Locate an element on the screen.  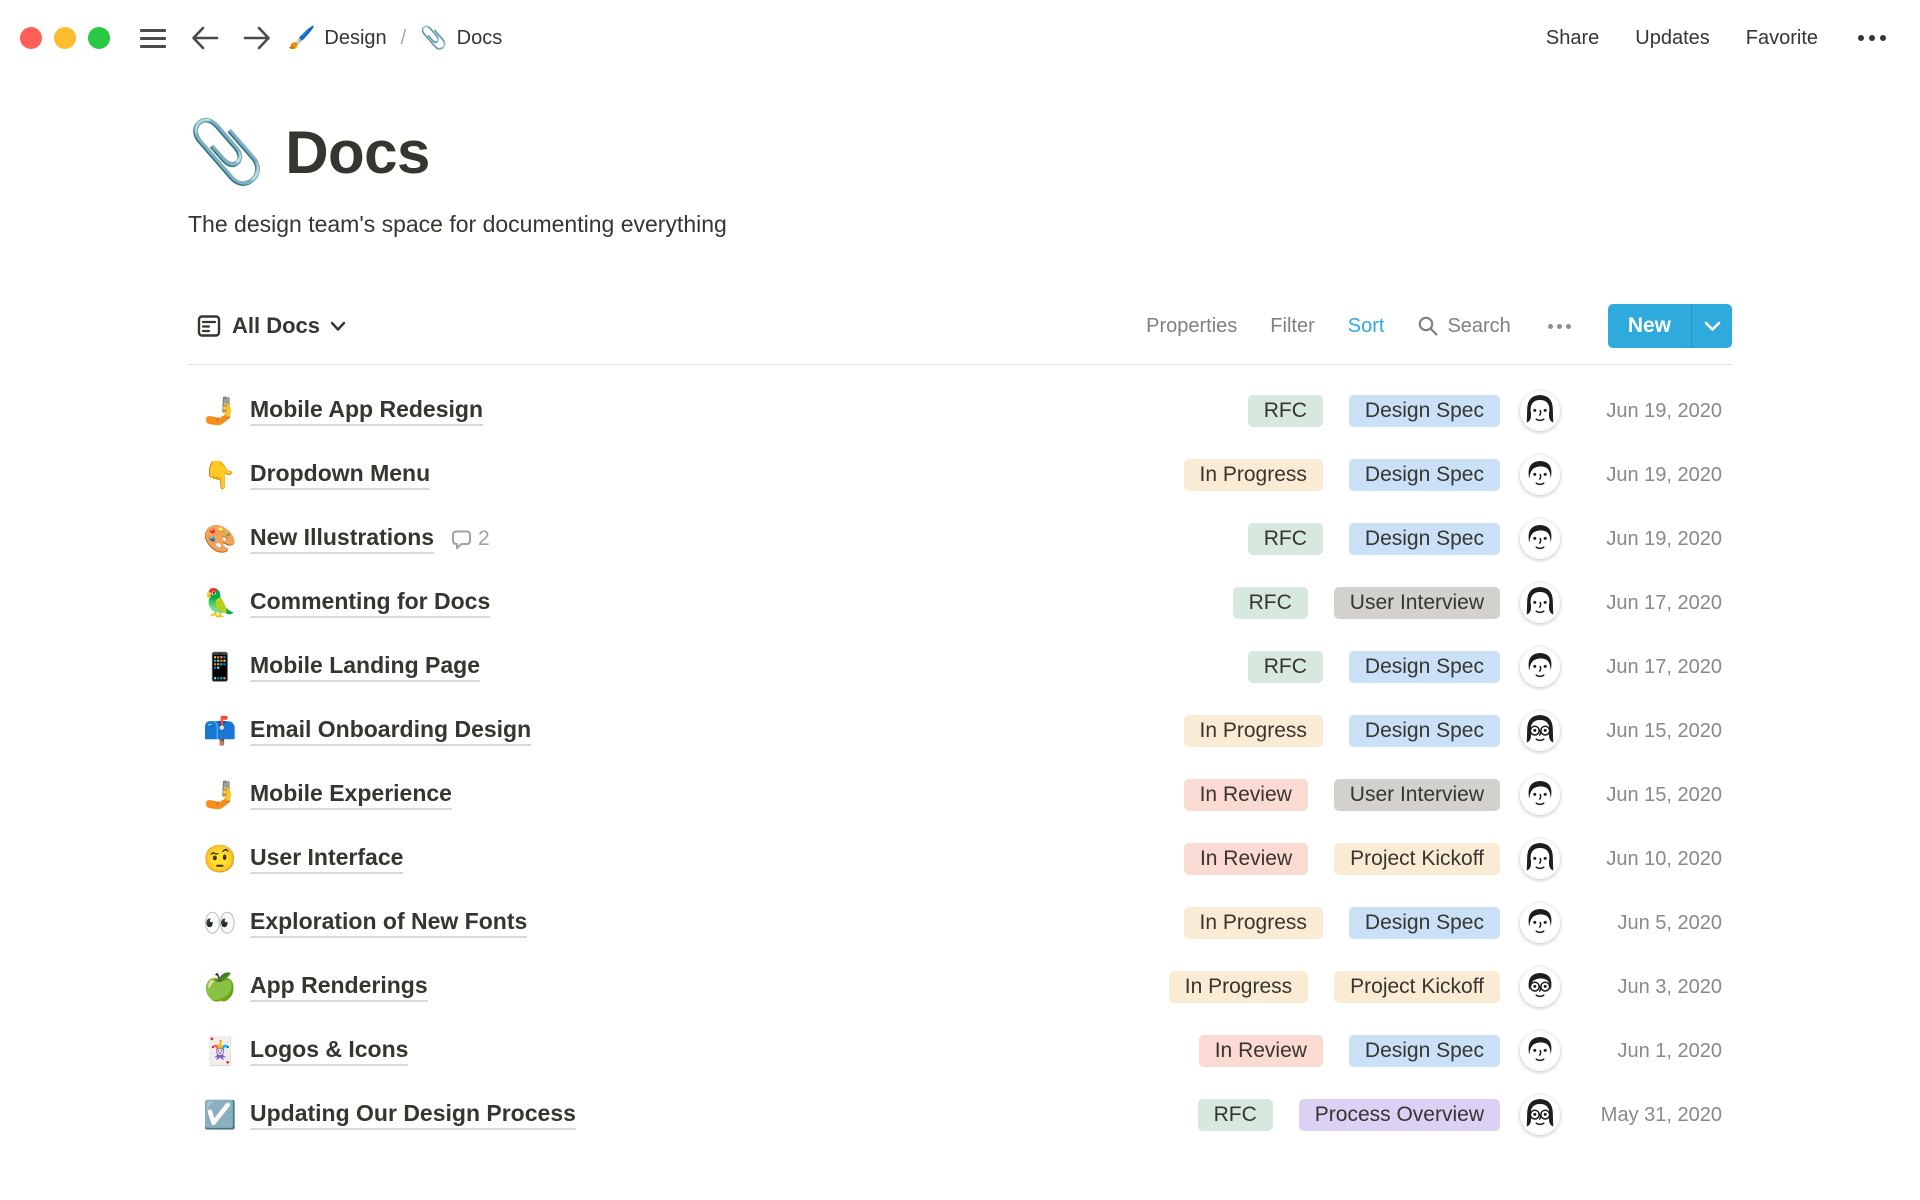
doc-date: Jun 1, 2020 is located at coordinates (1642, 1051).